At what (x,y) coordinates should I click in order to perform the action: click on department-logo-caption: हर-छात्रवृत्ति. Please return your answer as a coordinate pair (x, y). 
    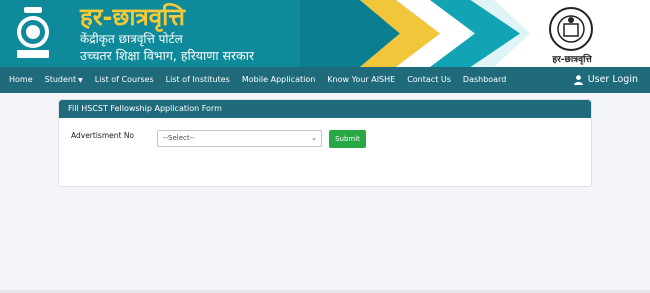
    Looking at the image, I should click on (572, 60).